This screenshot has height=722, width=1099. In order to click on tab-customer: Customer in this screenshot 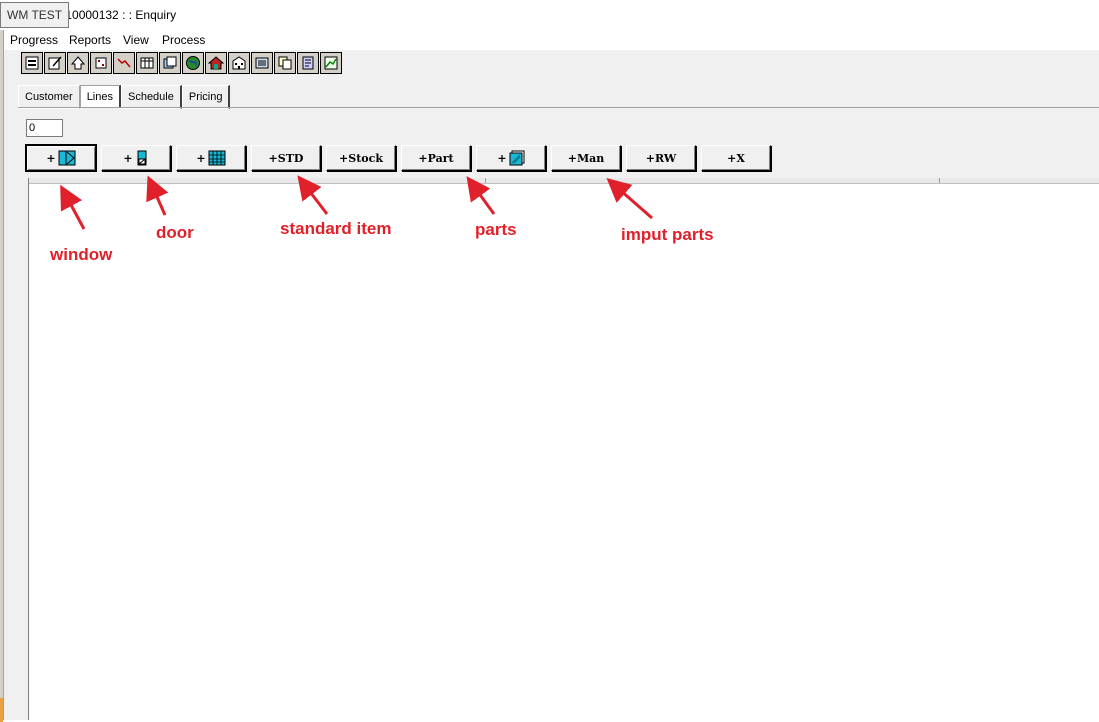, I will do `click(49, 97)`.